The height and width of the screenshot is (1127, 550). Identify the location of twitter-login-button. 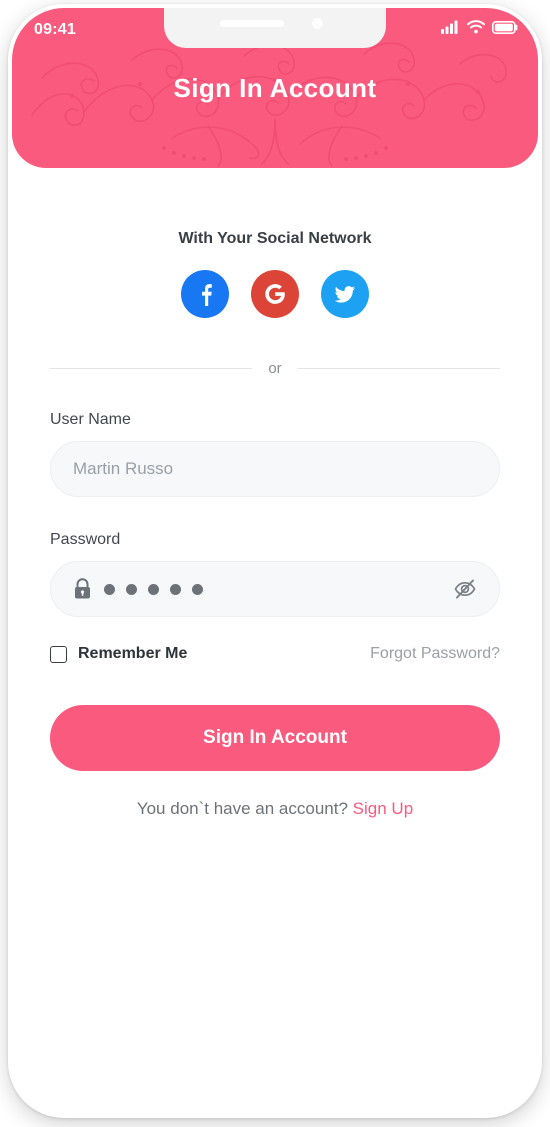
(345, 294).